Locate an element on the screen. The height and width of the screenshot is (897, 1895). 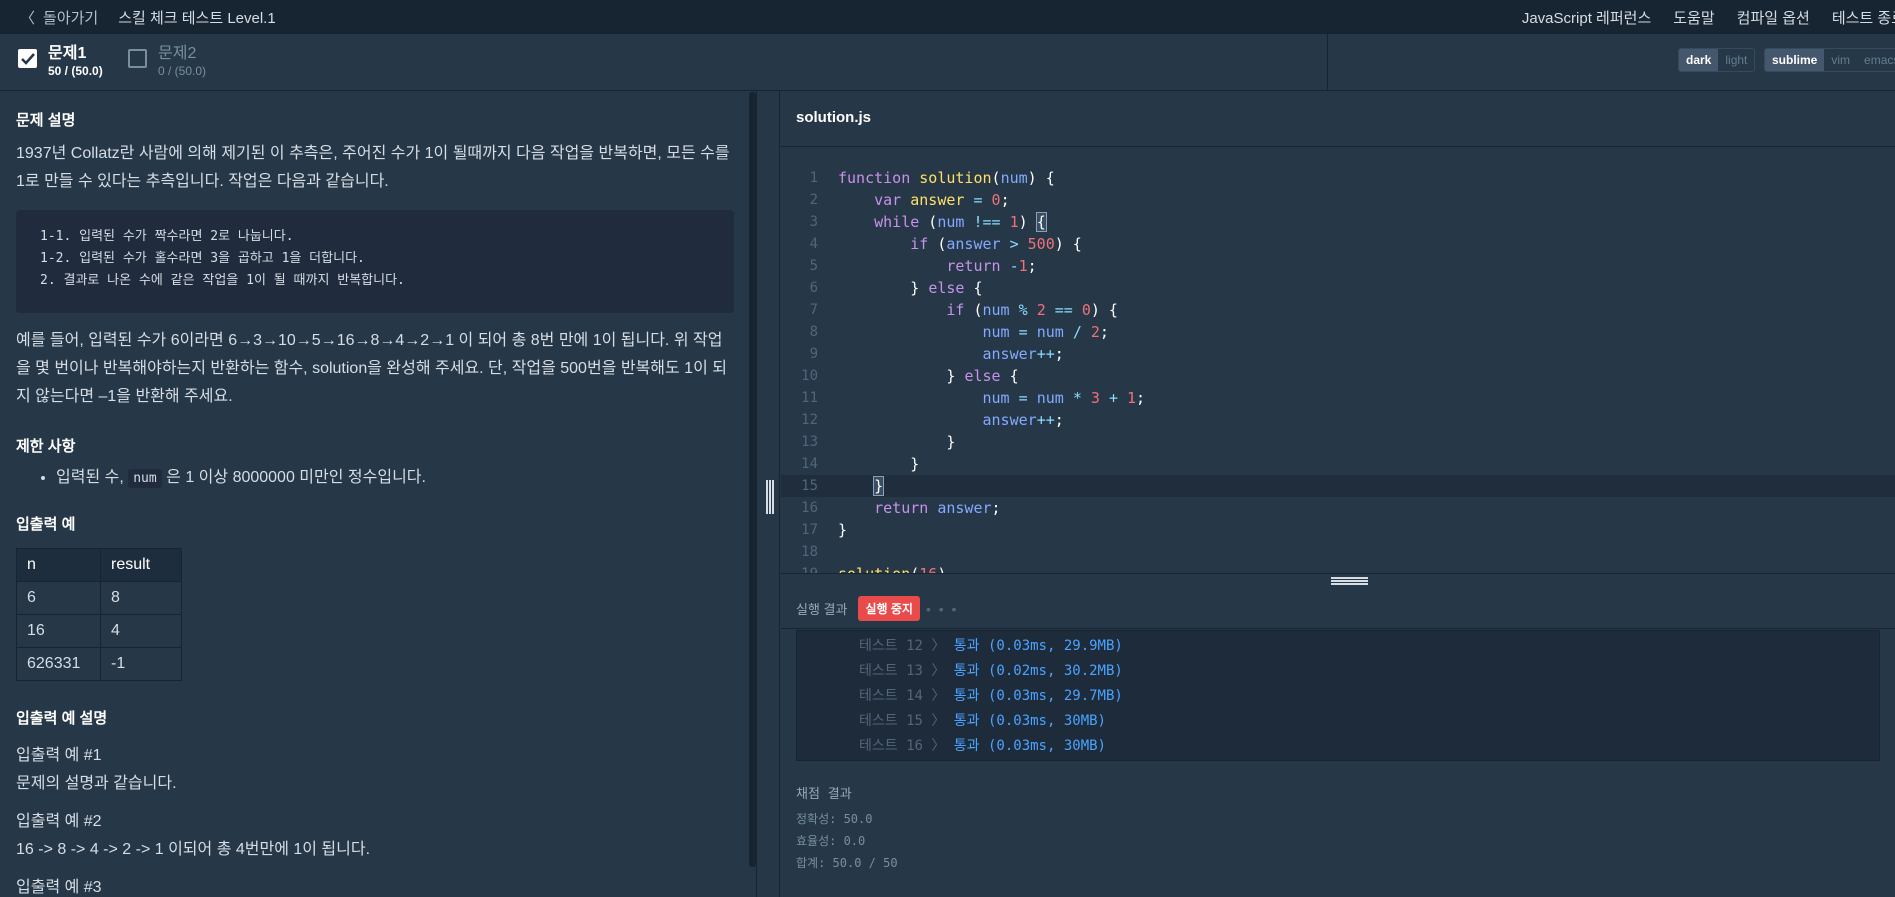
test-label: 테스트 15 〉 is located at coordinates (902, 721).